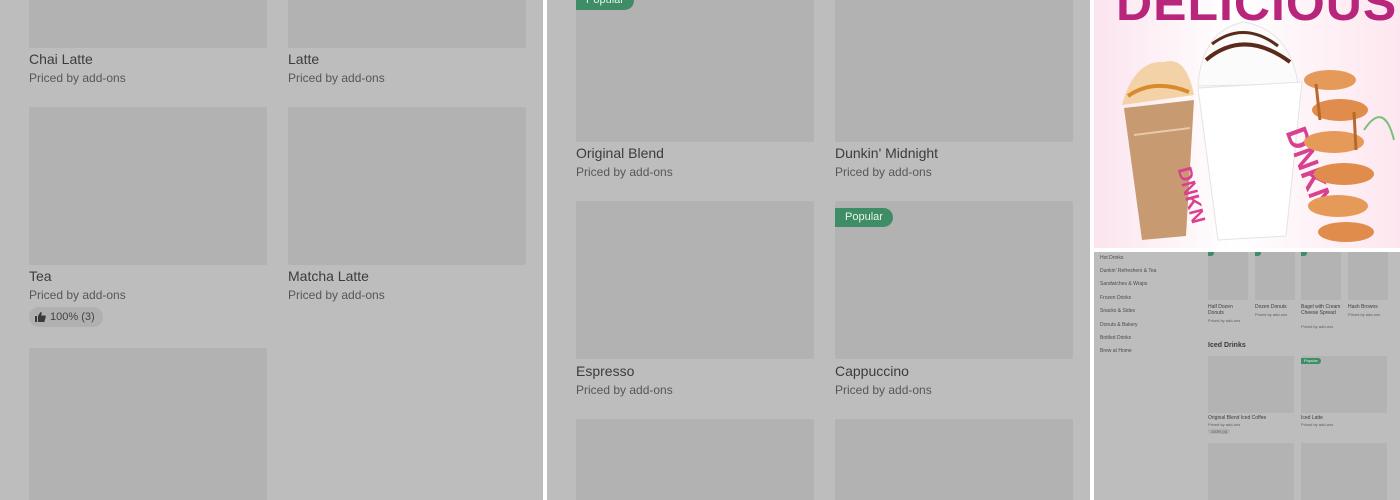  Describe the element at coordinates (1253, 418) in the screenshot. I see `item-name: Original Blend Iced Coffee` at that location.